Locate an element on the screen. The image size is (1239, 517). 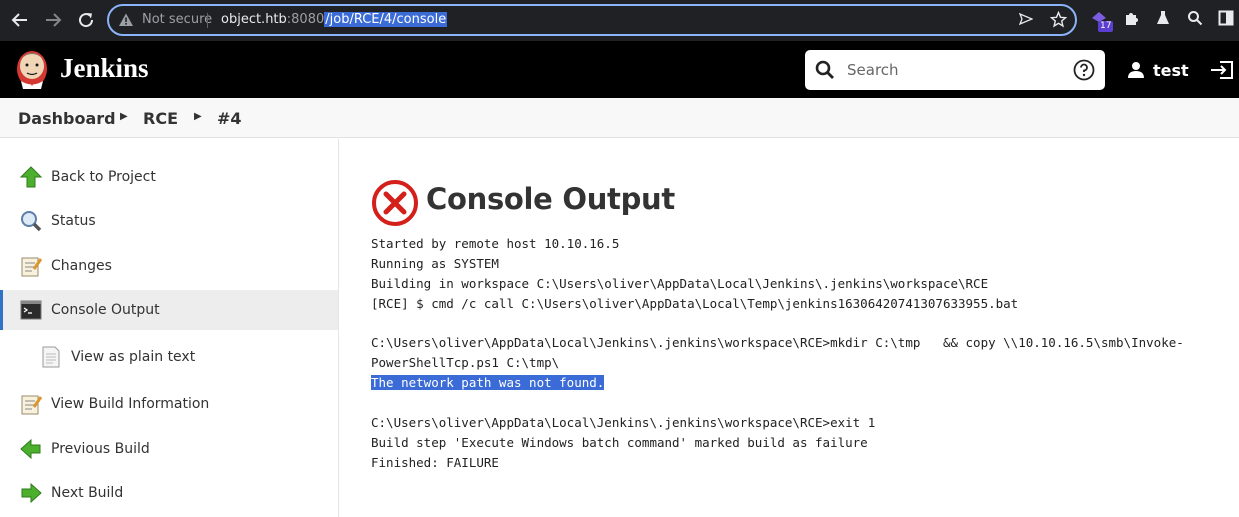
breadcrumb-rce: RCE is located at coordinates (160, 118).